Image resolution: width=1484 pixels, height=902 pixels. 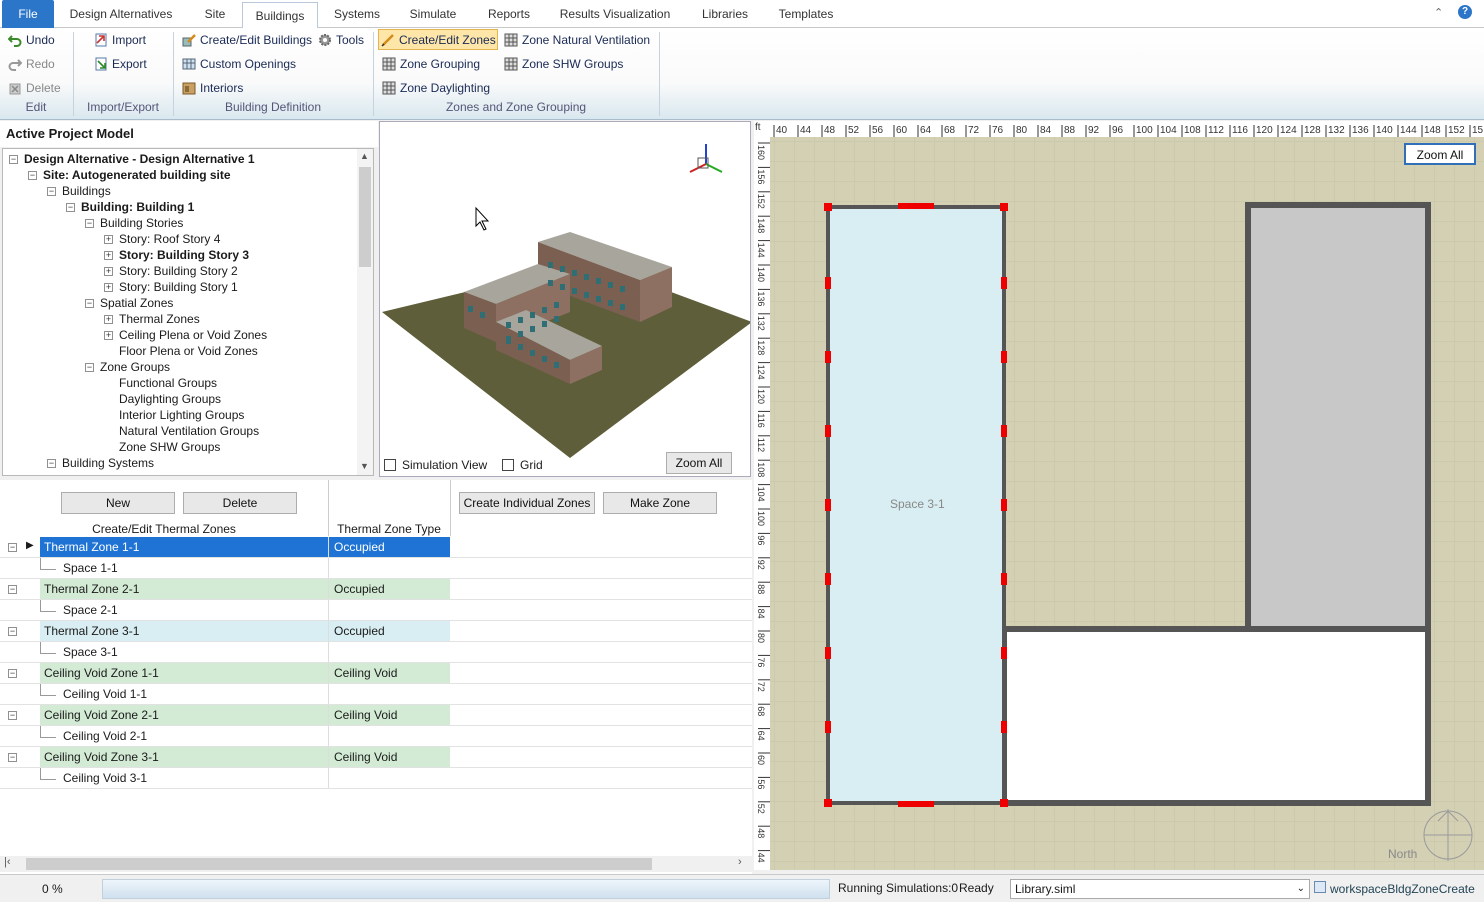 I want to click on library-select: Library.siml ⌄, so click(x=1160, y=889).